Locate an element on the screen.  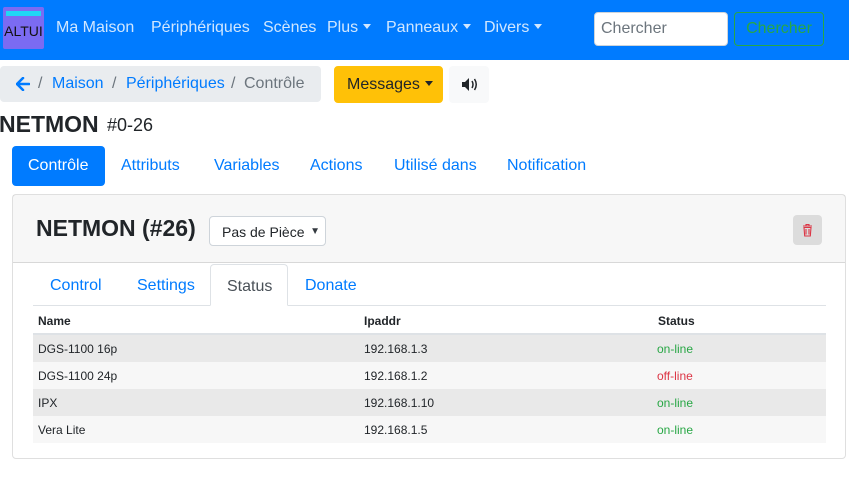
pill-label: Notification is located at coordinates (547, 165).